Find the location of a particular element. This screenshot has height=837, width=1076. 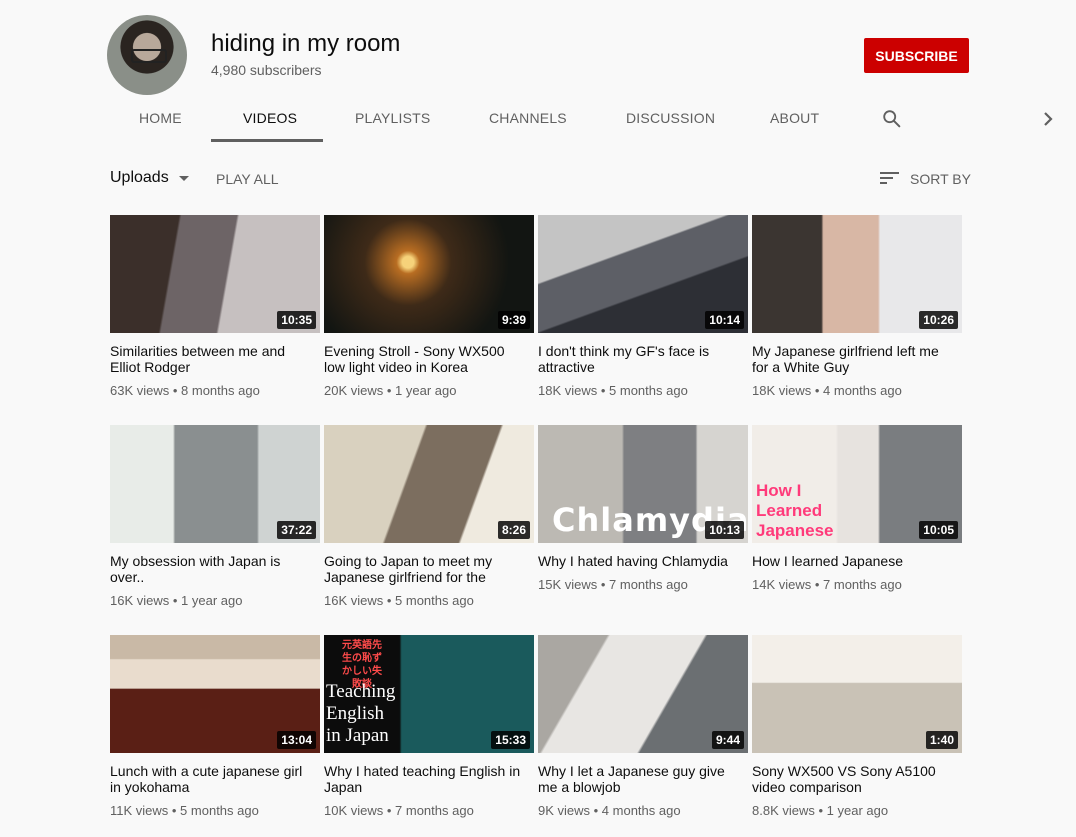

channel-name: hiding in my room is located at coordinates (306, 43).